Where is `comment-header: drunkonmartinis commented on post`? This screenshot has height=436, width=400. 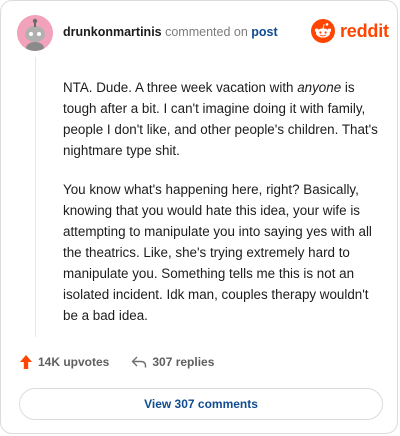
comment-header: drunkonmartinis commented on post is located at coordinates (170, 32).